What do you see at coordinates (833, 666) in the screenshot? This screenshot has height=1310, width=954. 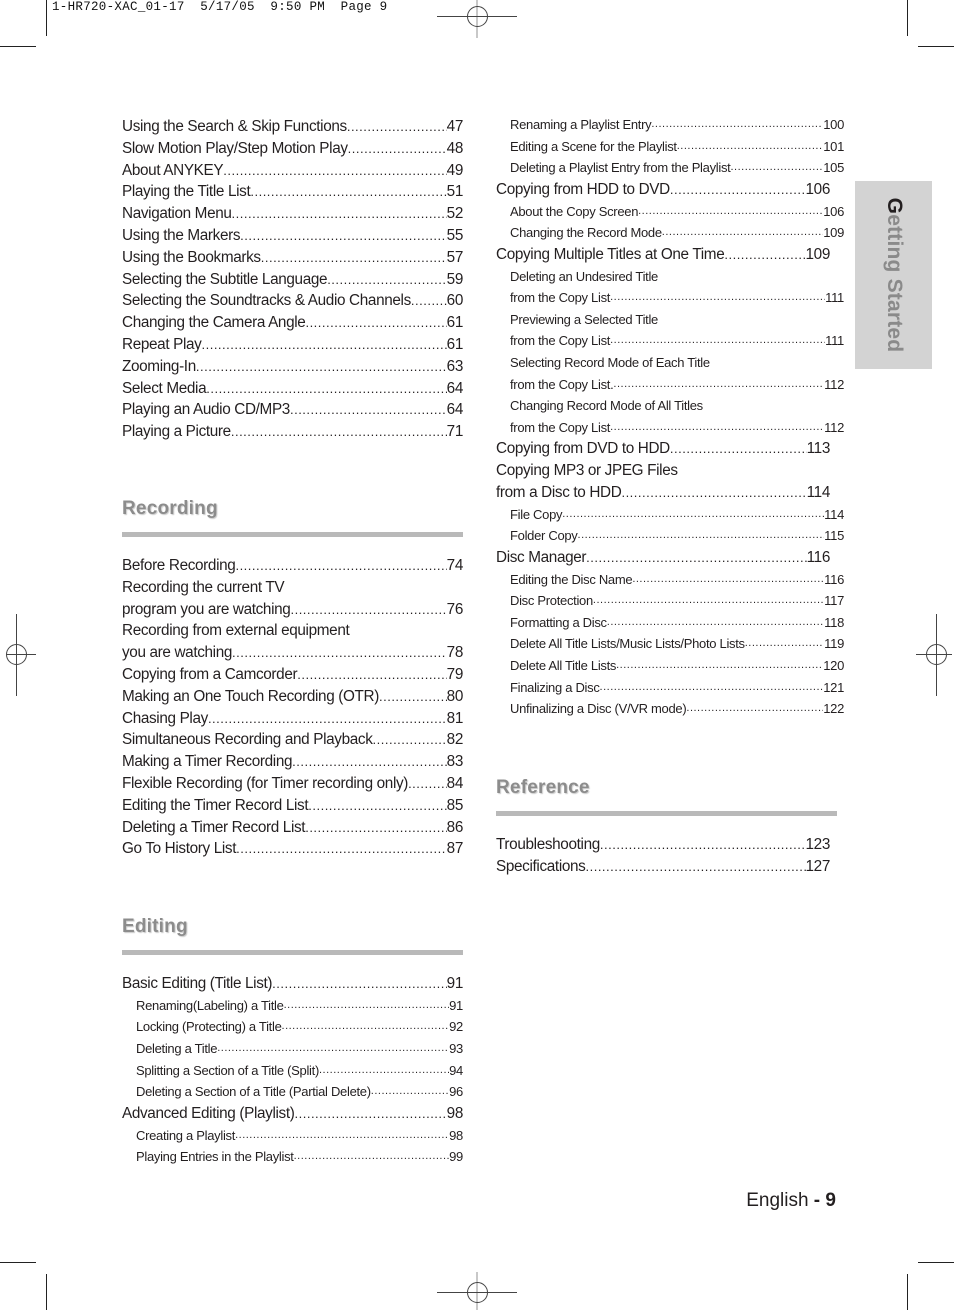 I see `toc-entry-page: 120` at bounding box center [833, 666].